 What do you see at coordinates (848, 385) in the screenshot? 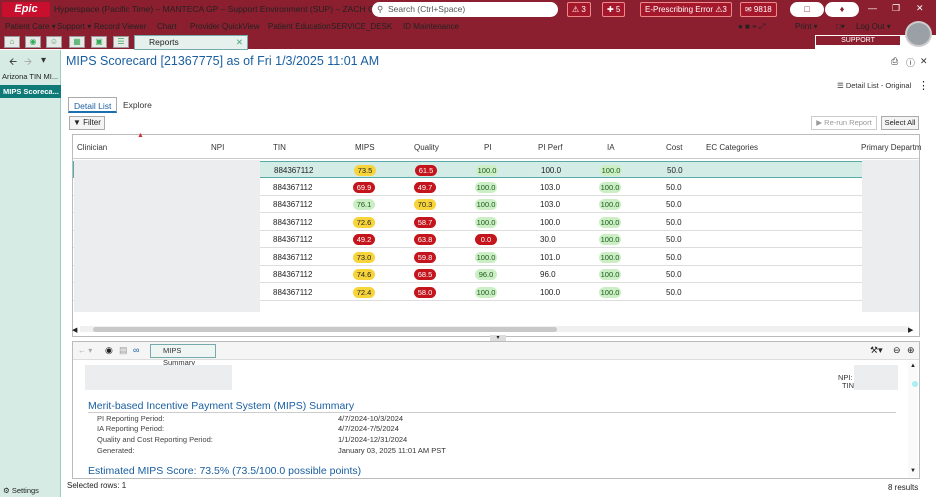
I see `tin-label: TIN` at bounding box center [848, 385].